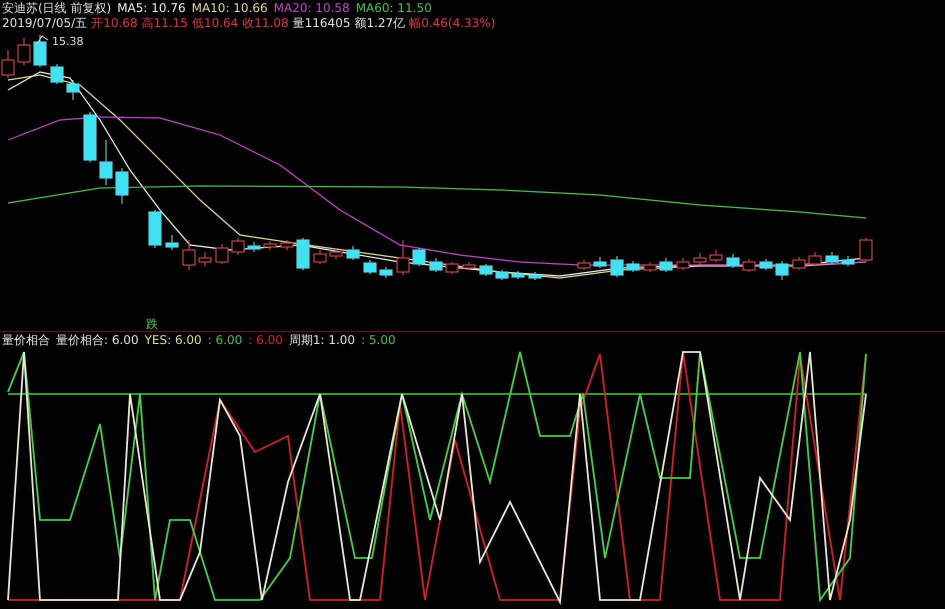 This screenshot has width=945, height=609. Describe the element at coordinates (57, 8) in the screenshot. I see `stock-title: 安迪苏(日线 前复权)` at that location.